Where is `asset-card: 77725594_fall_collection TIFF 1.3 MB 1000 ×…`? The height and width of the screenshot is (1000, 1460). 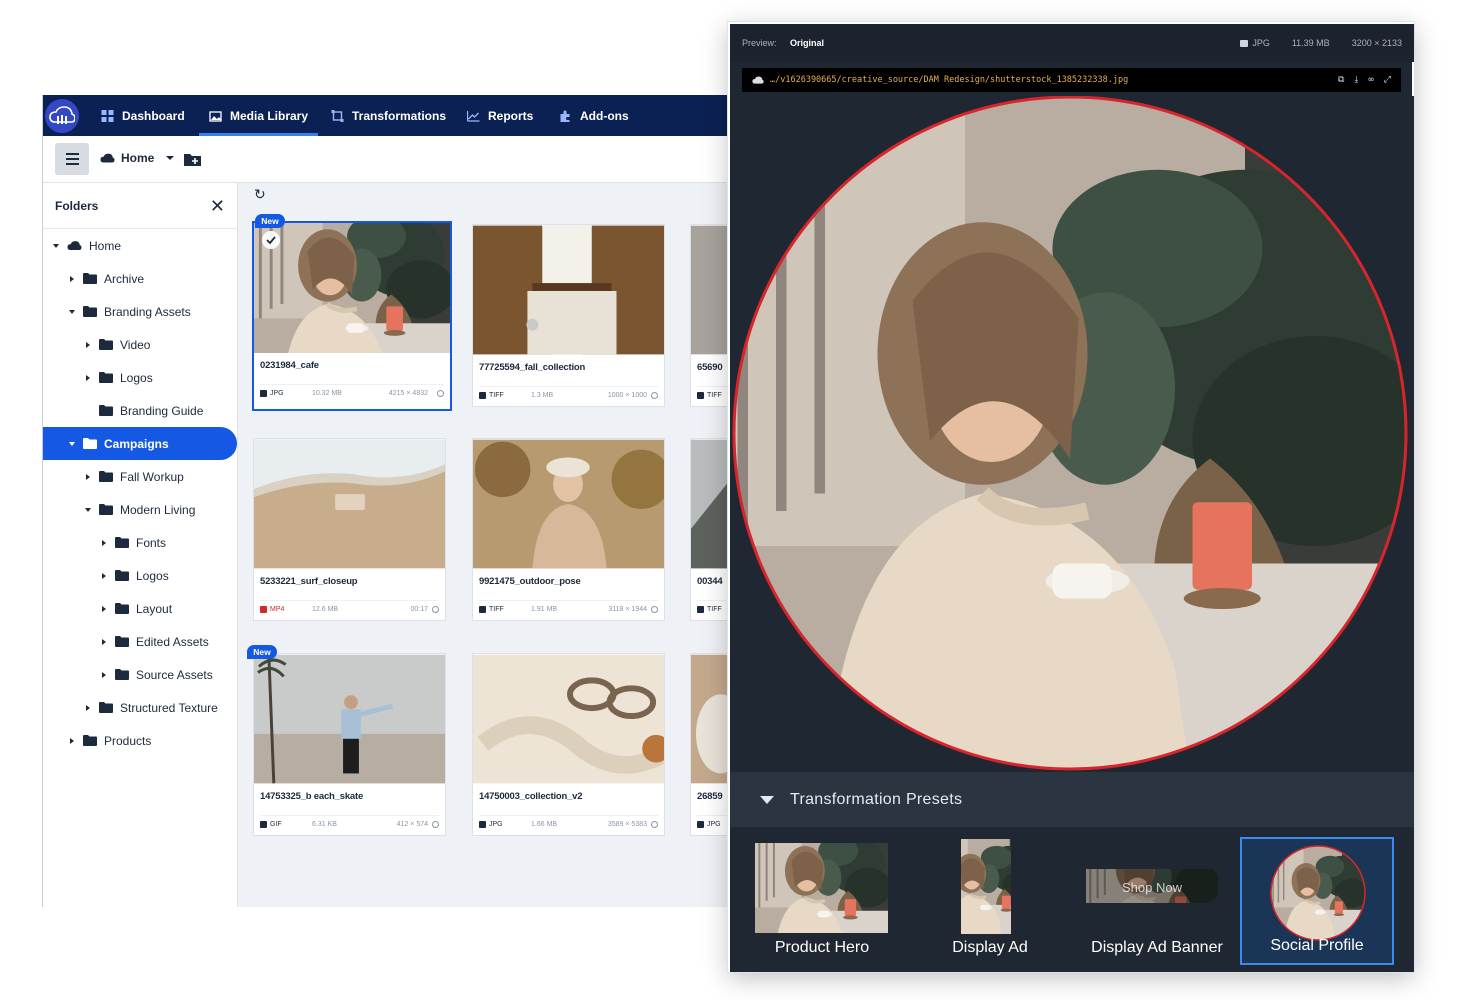 asset-card: 77725594_fall_collection TIFF 1.3 MB 1000 ×… is located at coordinates (568, 315).